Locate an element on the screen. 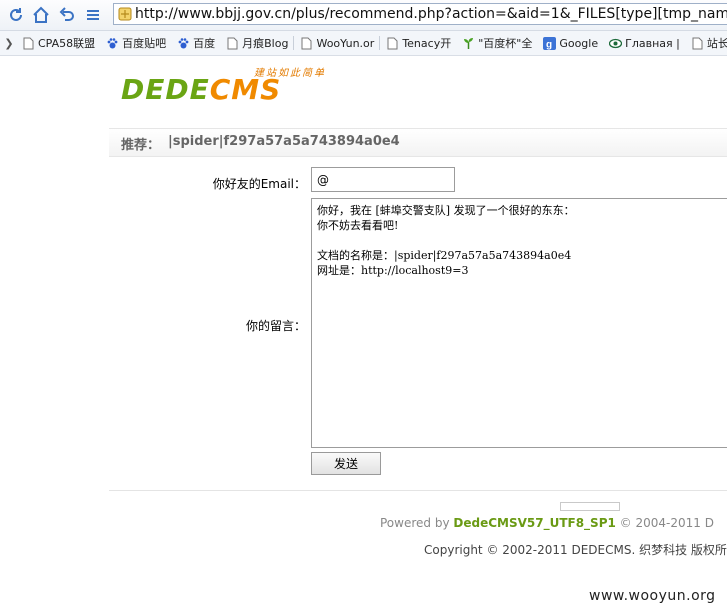  message-line: 文档的名称是：|spider|f297a57a5a743894a0e4 is located at coordinates (444, 255).